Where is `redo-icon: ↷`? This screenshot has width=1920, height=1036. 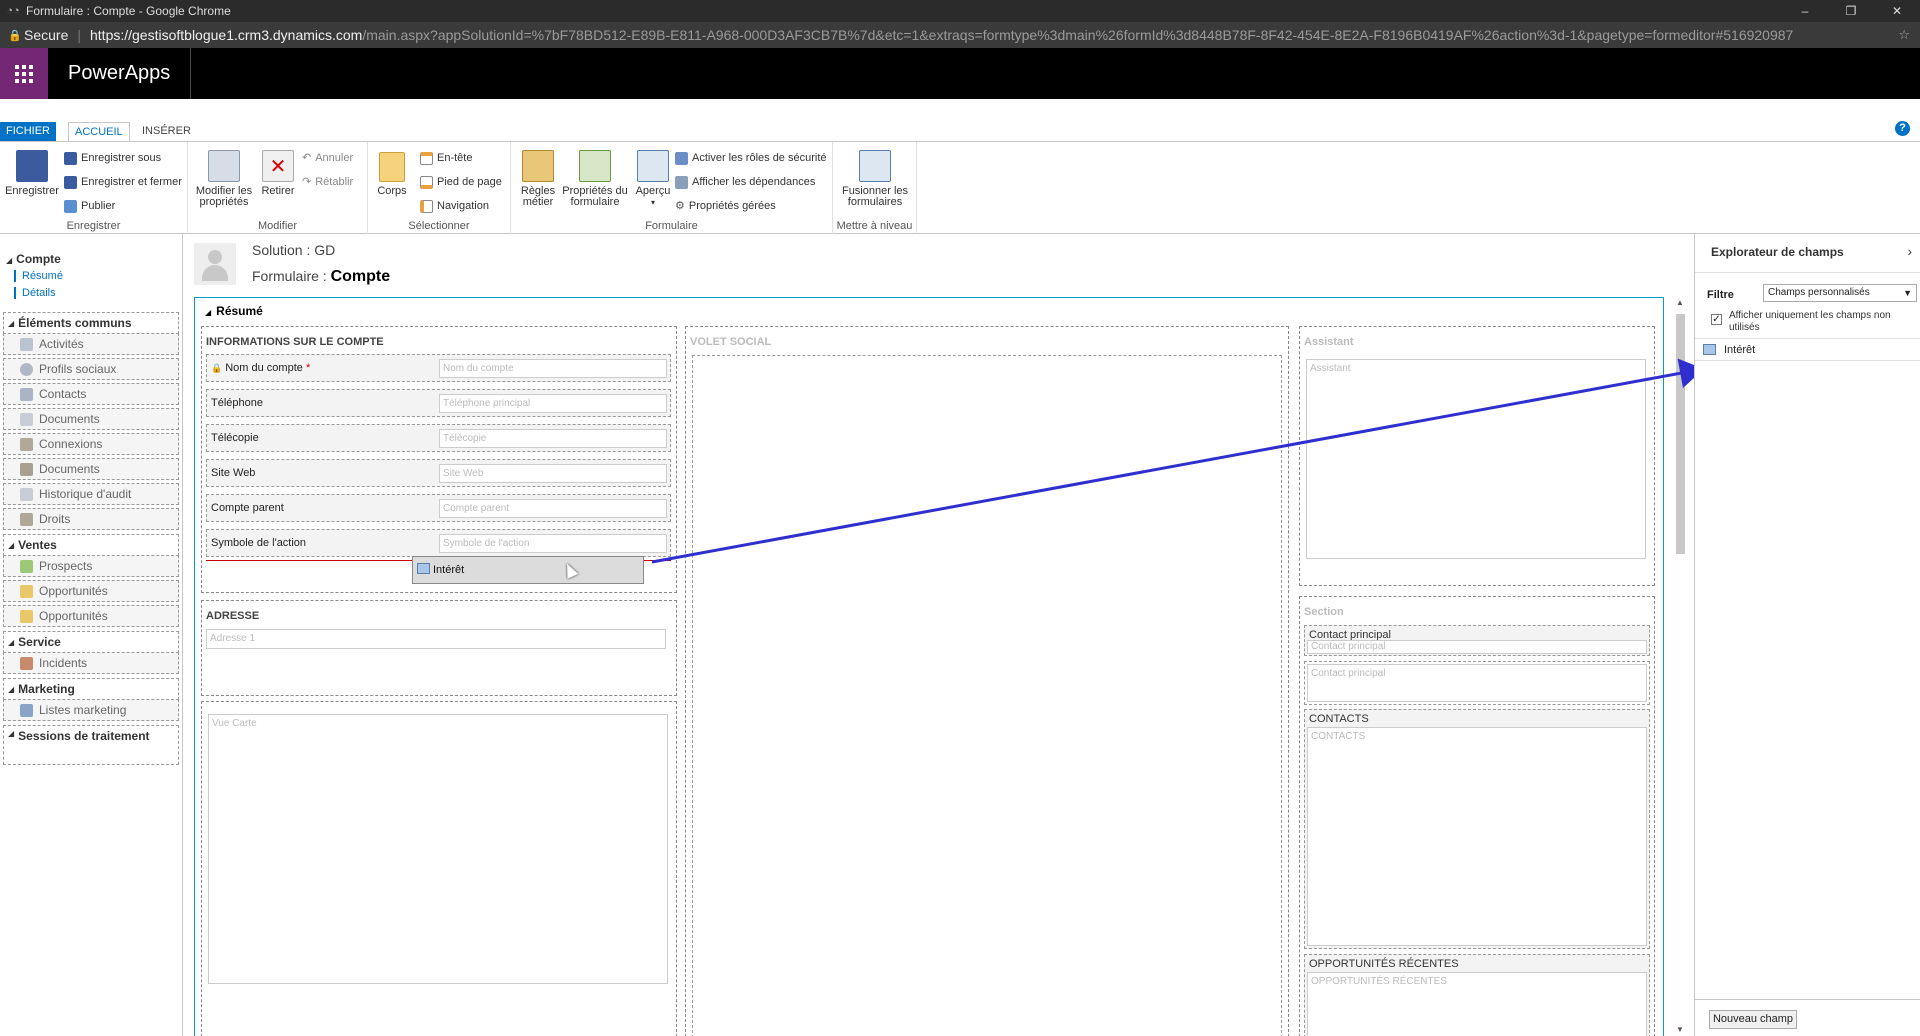 redo-icon: ↷ is located at coordinates (307, 182).